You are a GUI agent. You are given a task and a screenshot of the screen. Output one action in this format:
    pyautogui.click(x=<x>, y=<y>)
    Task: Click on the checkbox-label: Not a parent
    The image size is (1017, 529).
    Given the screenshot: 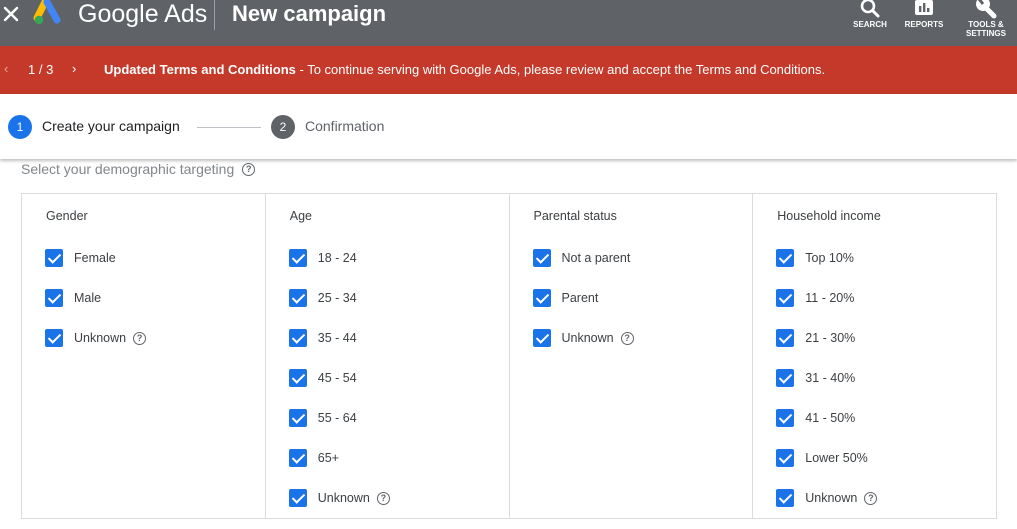 What is the action you would take?
    pyautogui.click(x=596, y=258)
    